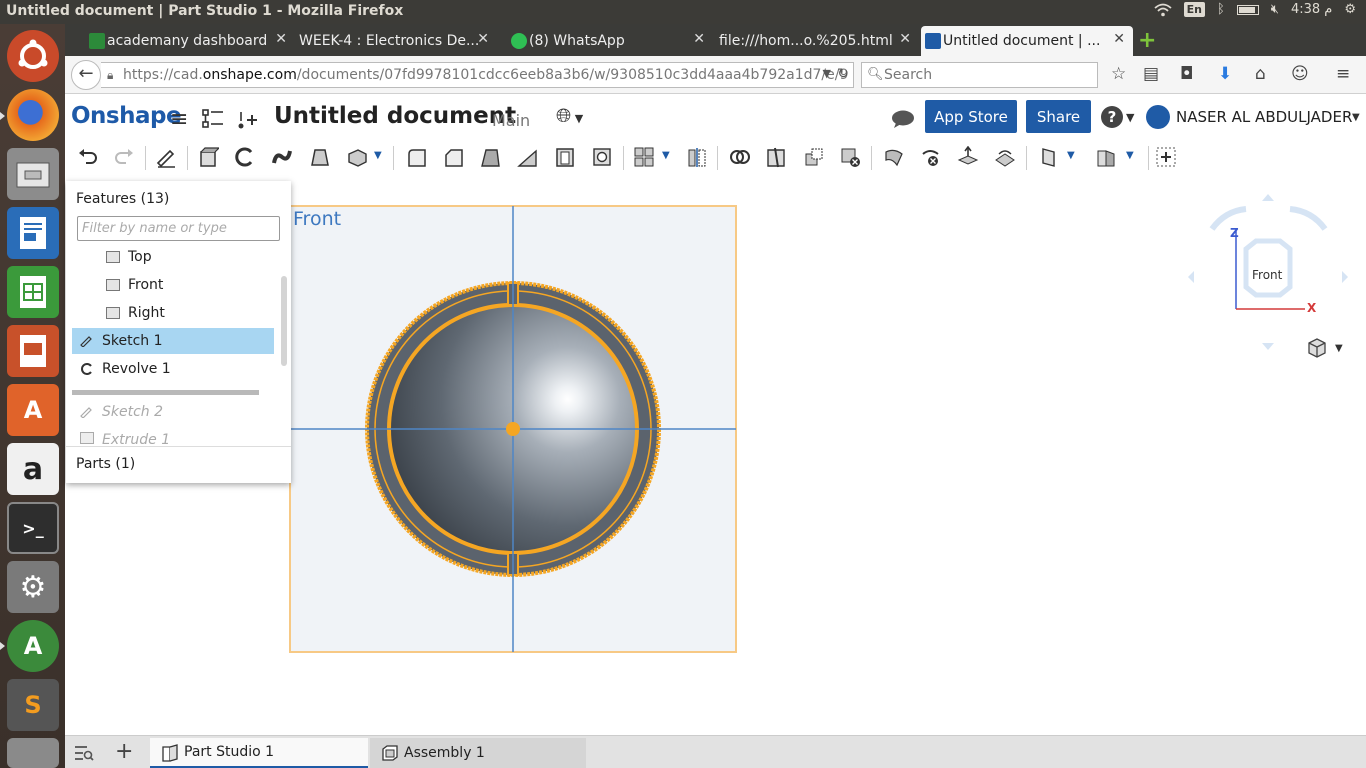 The width and height of the screenshot is (1366, 768). I want to click on draft-icon, so click(490, 157).